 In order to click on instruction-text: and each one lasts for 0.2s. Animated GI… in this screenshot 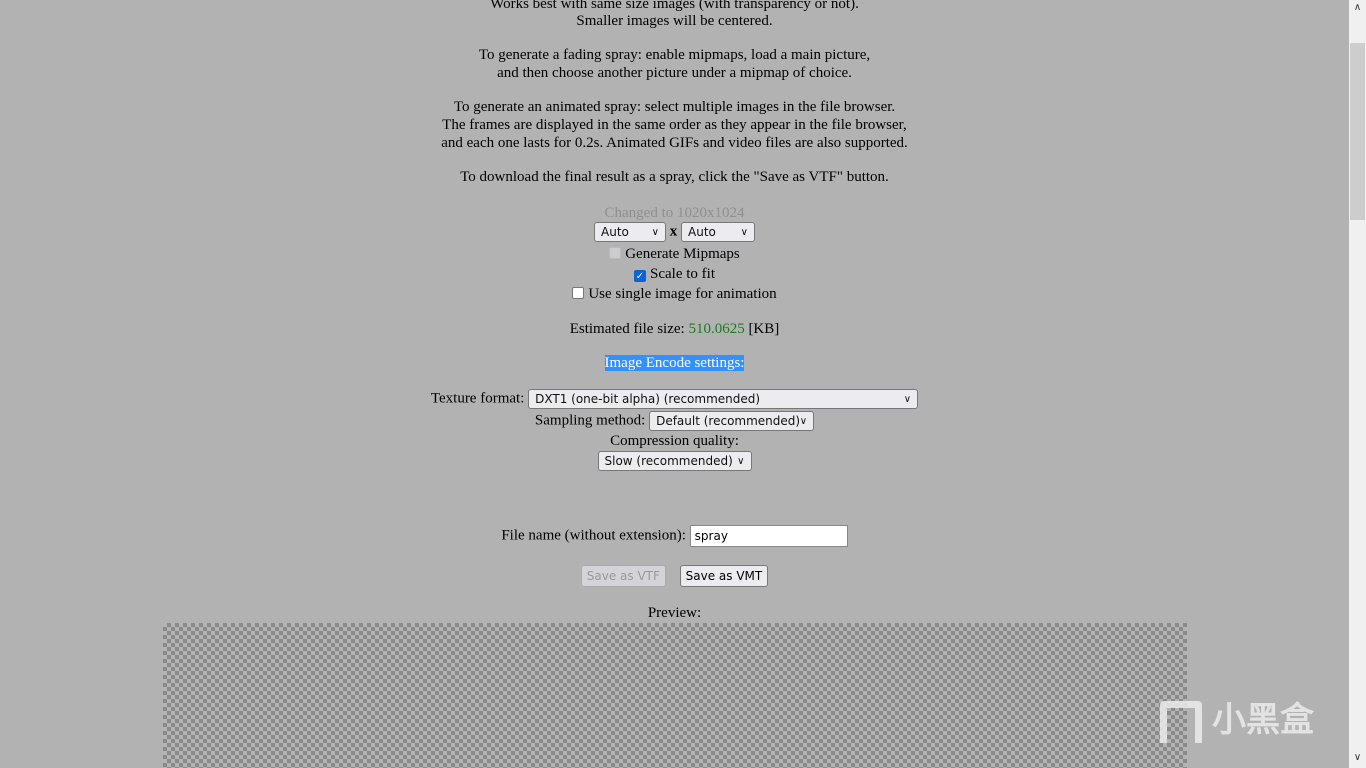, I will do `click(674, 143)`.